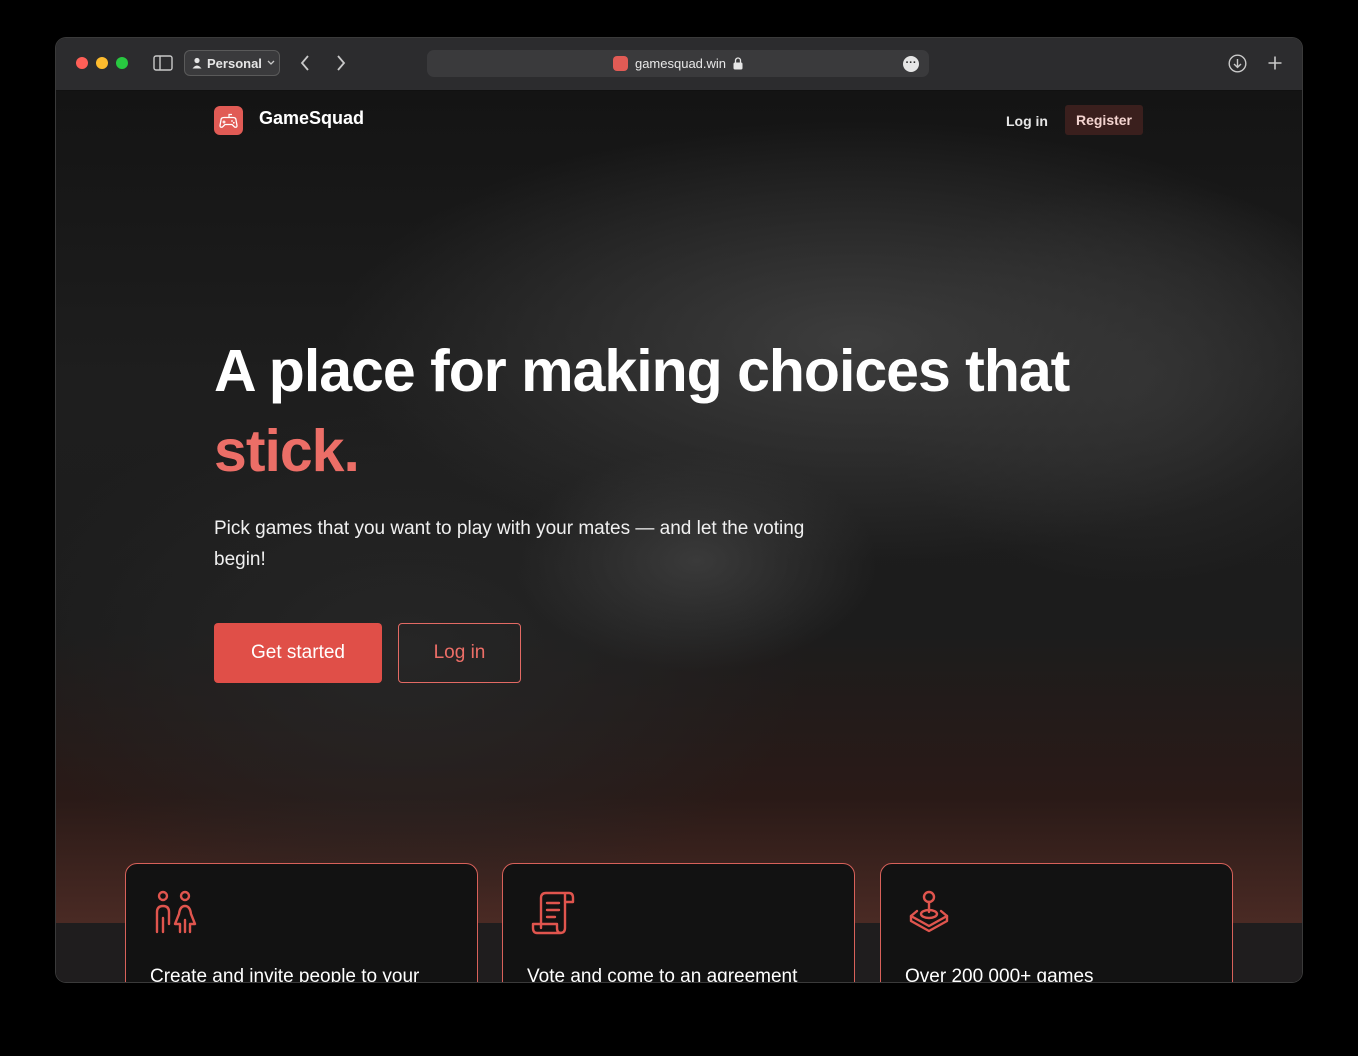 This screenshot has height=1056, width=1358. Describe the element at coordinates (341, 64) in the screenshot. I see `forward-arrow-icon` at that location.